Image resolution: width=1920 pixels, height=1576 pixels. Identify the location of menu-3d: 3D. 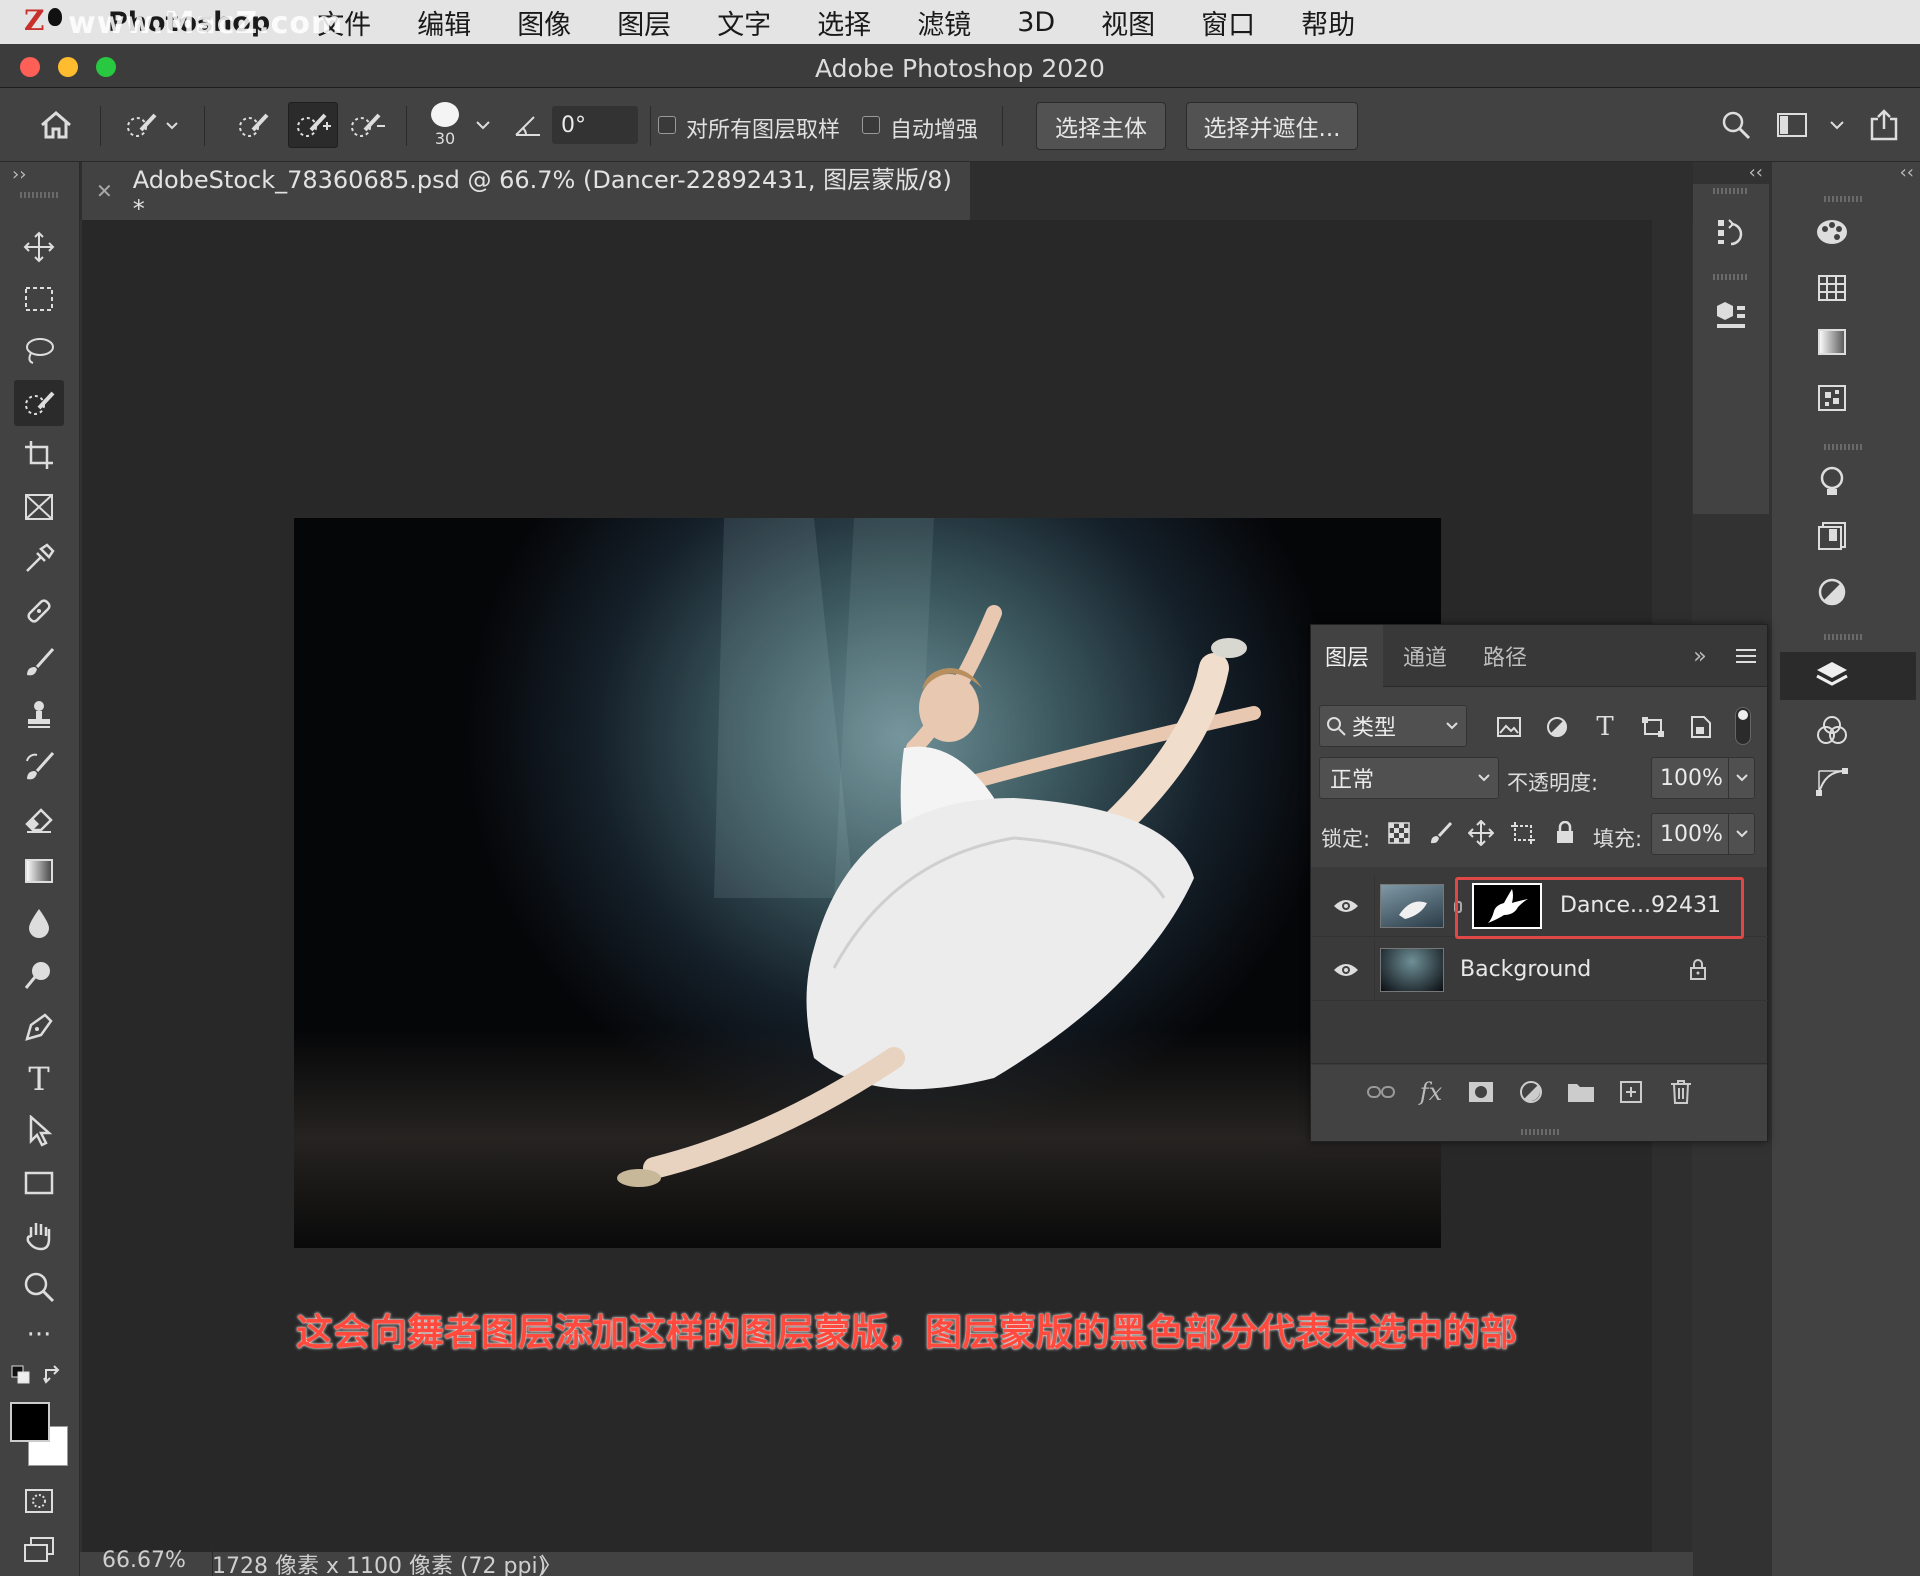
(1036, 22).